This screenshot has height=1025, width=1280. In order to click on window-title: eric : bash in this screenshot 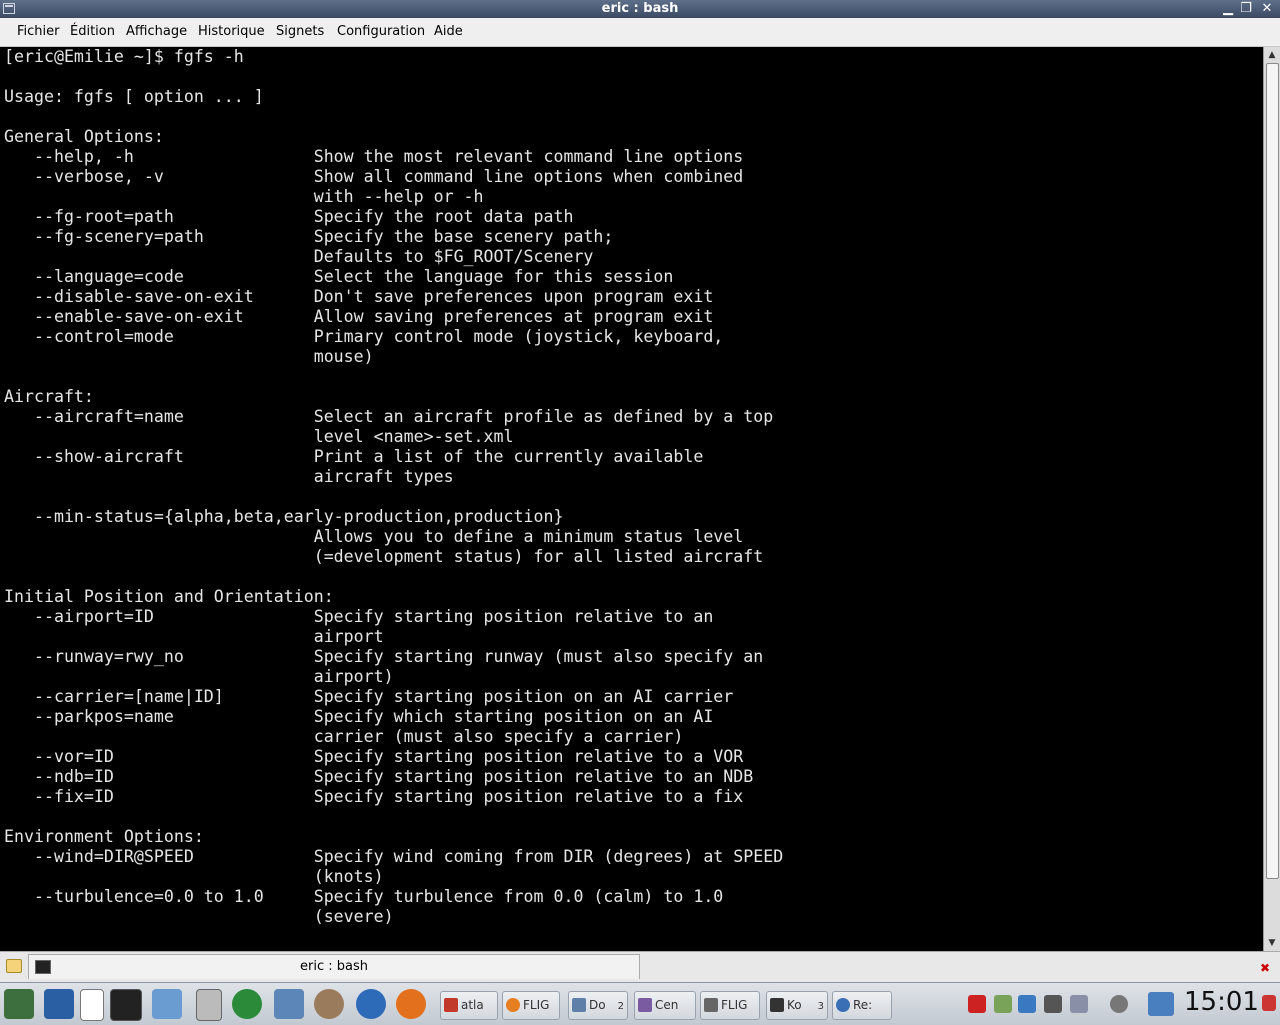, I will do `click(640, 8)`.